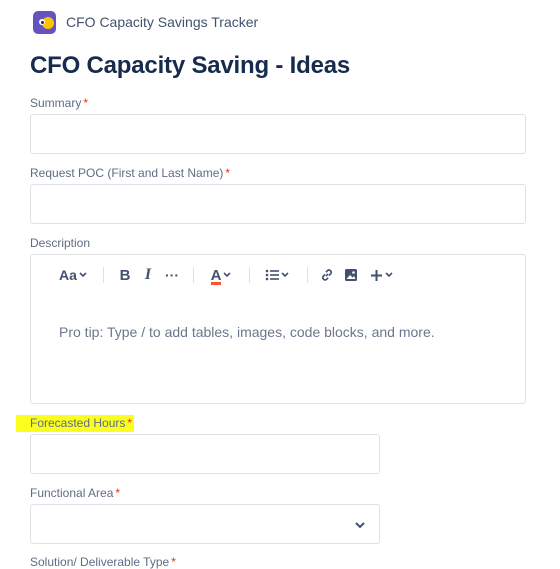 The height and width of the screenshot is (569, 560). I want to click on poc-label: Request POC (First and Last Name) *, so click(130, 173).